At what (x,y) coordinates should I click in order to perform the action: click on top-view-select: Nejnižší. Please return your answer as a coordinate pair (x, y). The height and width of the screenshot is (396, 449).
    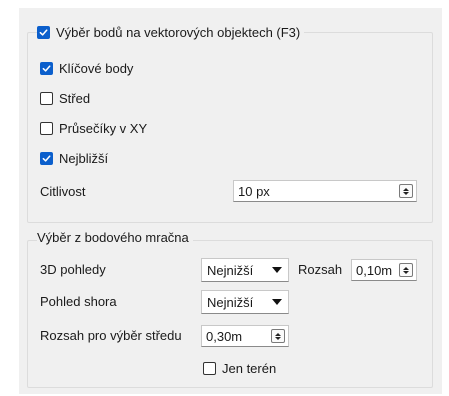
    Looking at the image, I should click on (245, 302).